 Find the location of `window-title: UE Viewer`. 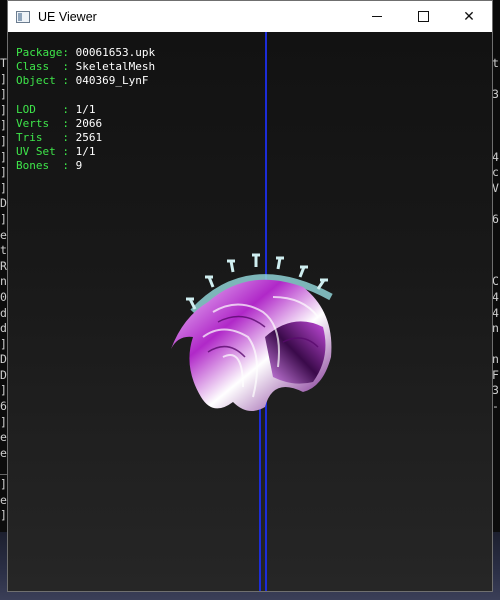

window-title: UE Viewer is located at coordinates (67, 16).